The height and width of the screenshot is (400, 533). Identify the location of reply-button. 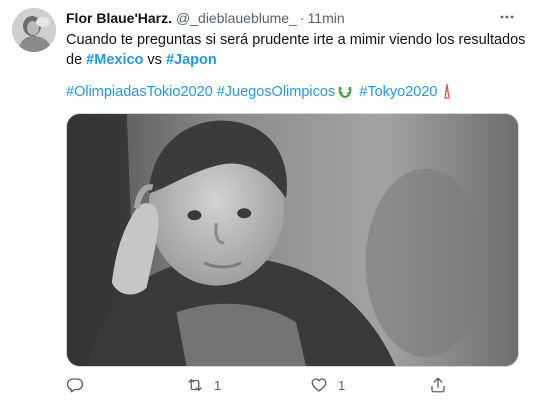
(80, 385).